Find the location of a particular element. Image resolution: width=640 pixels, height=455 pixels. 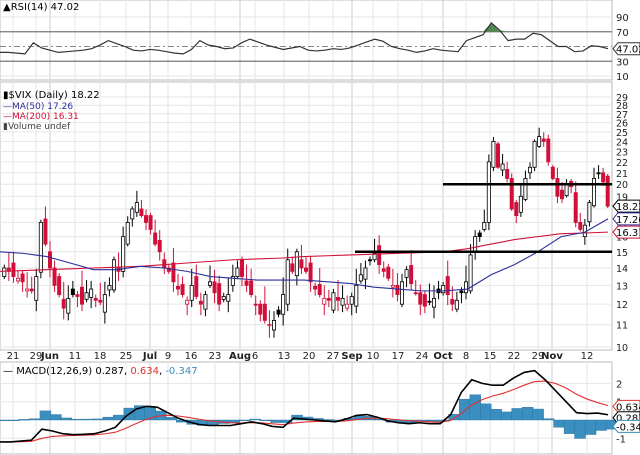

price-tick-label: 24 is located at coordinates (622, 142).